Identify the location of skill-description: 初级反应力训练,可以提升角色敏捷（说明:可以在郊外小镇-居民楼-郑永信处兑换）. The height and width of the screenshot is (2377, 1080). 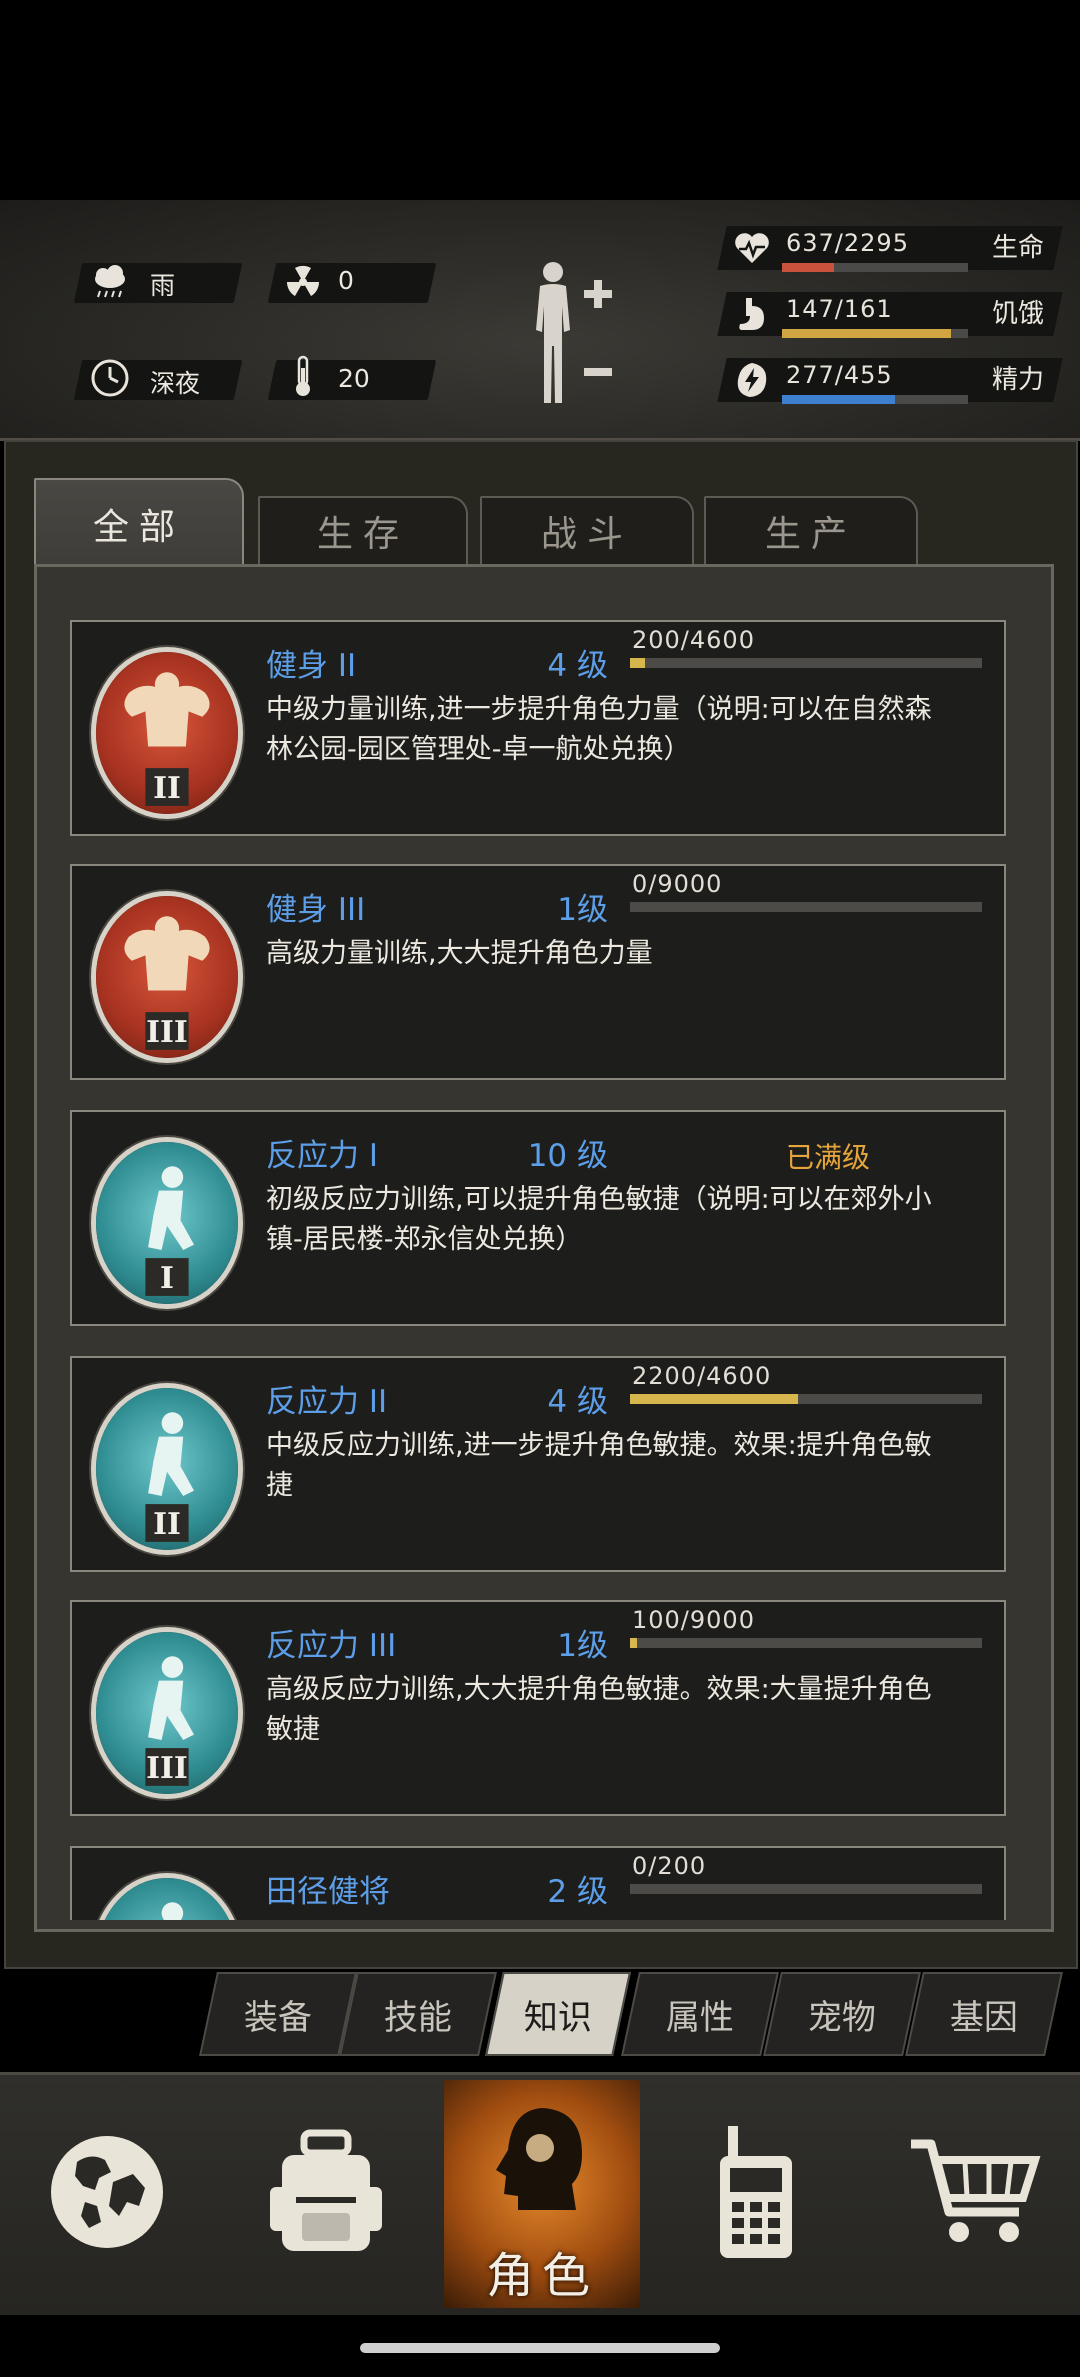
(599, 1219).